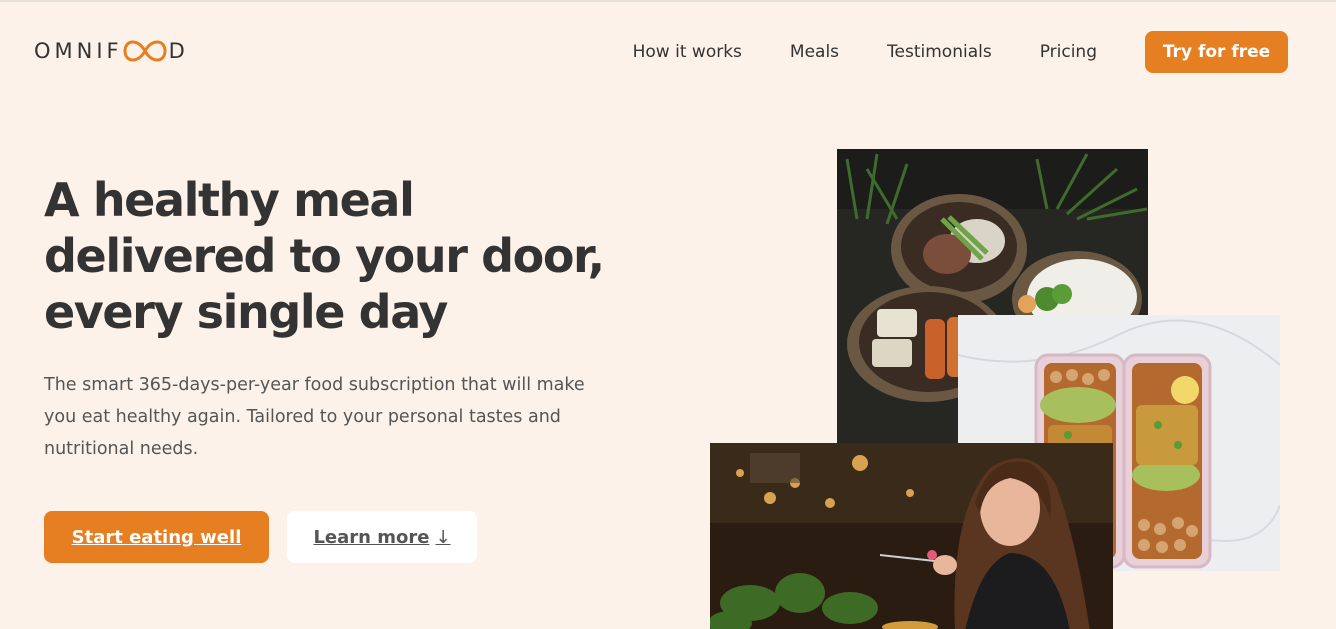 The height and width of the screenshot is (629, 1336). I want to click on start-eating-well-button: Start eating well, so click(156, 537).